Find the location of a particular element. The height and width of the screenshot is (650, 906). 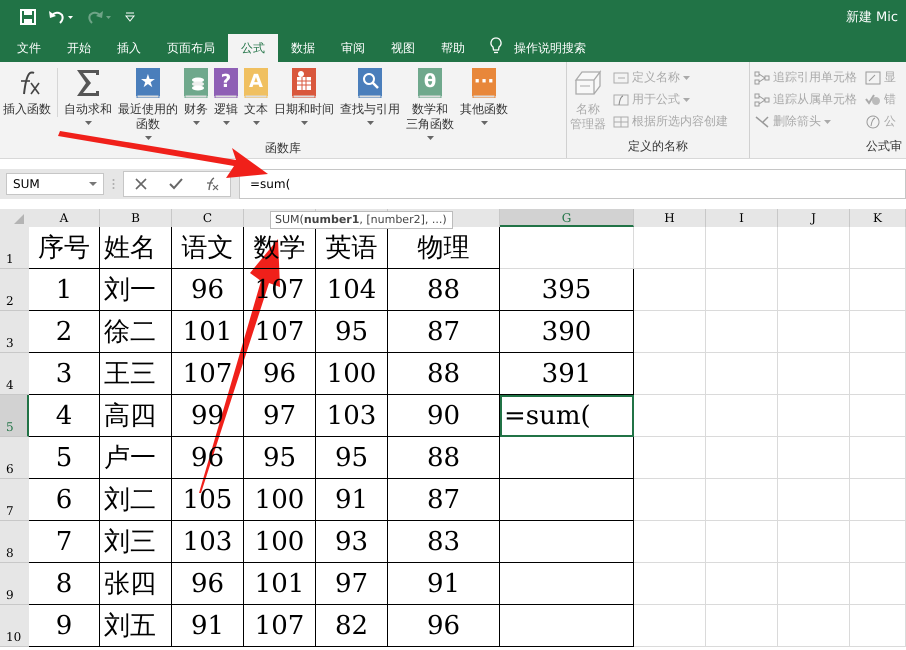

column-header: J is located at coordinates (814, 218).